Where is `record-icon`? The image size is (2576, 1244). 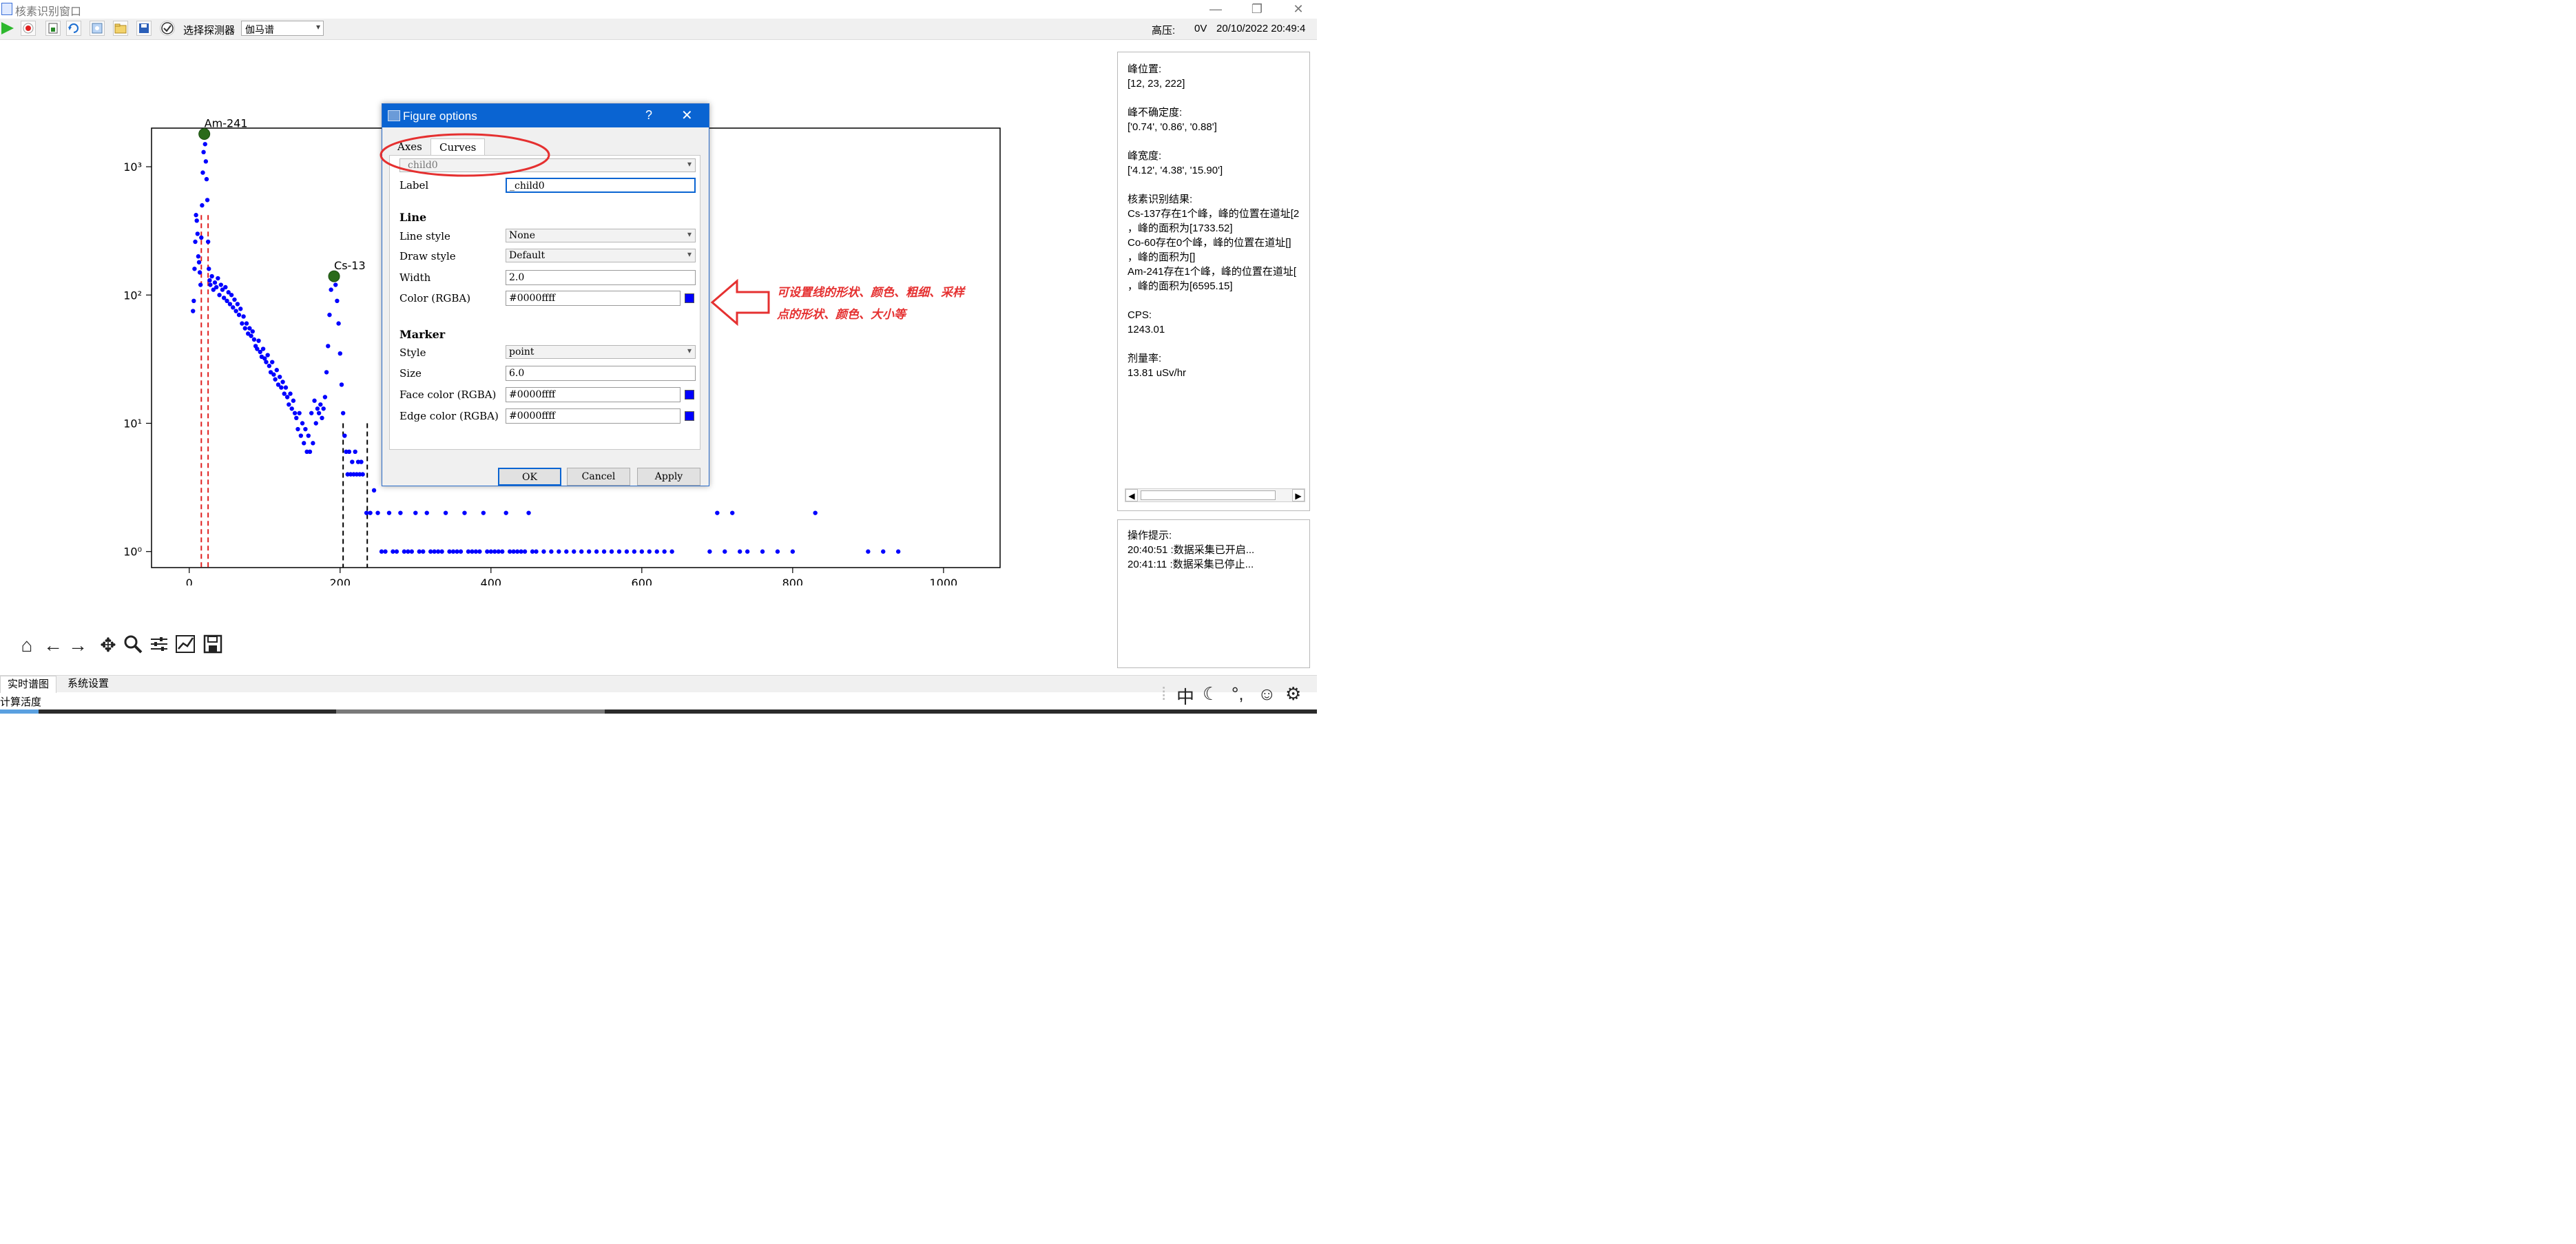
record-icon is located at coordinates (28, 28).